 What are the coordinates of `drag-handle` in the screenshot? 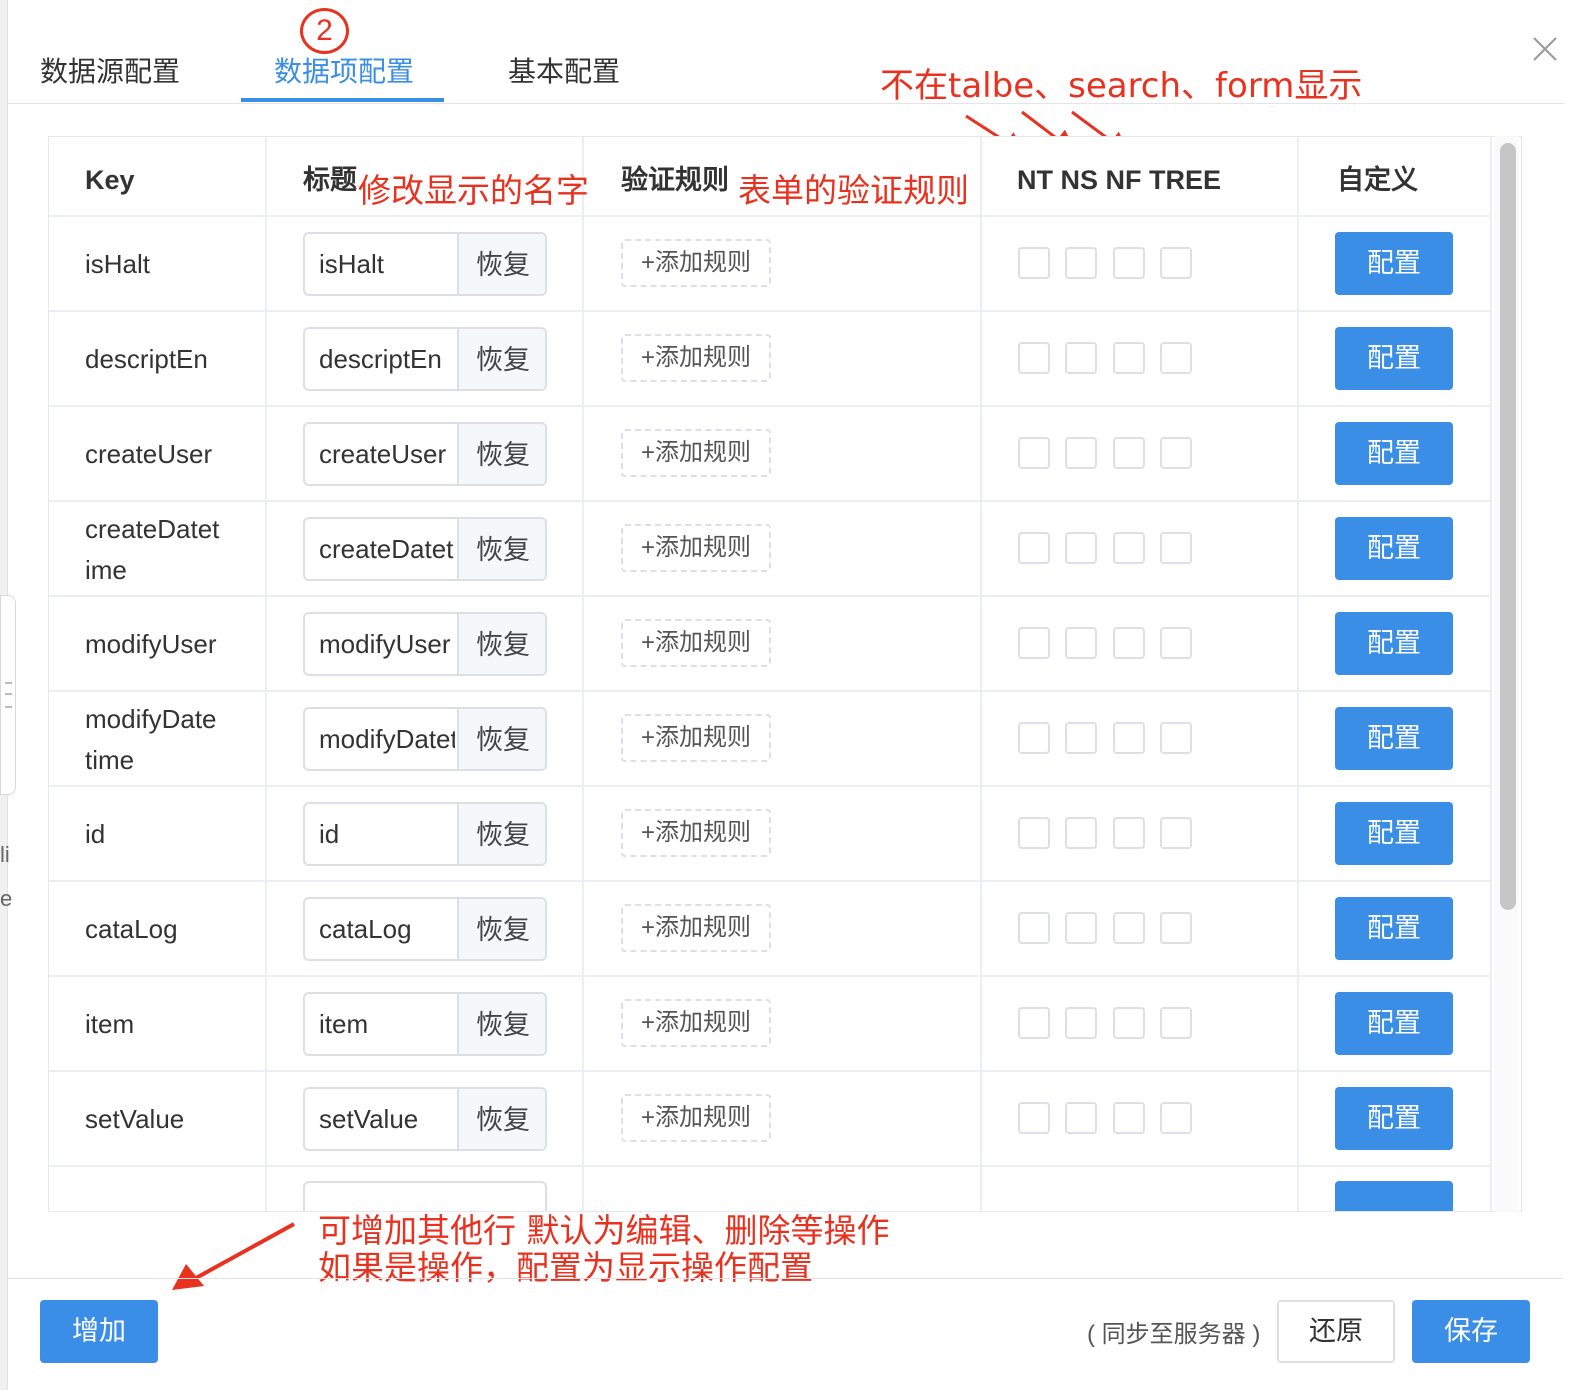 It's located at (8, 695).